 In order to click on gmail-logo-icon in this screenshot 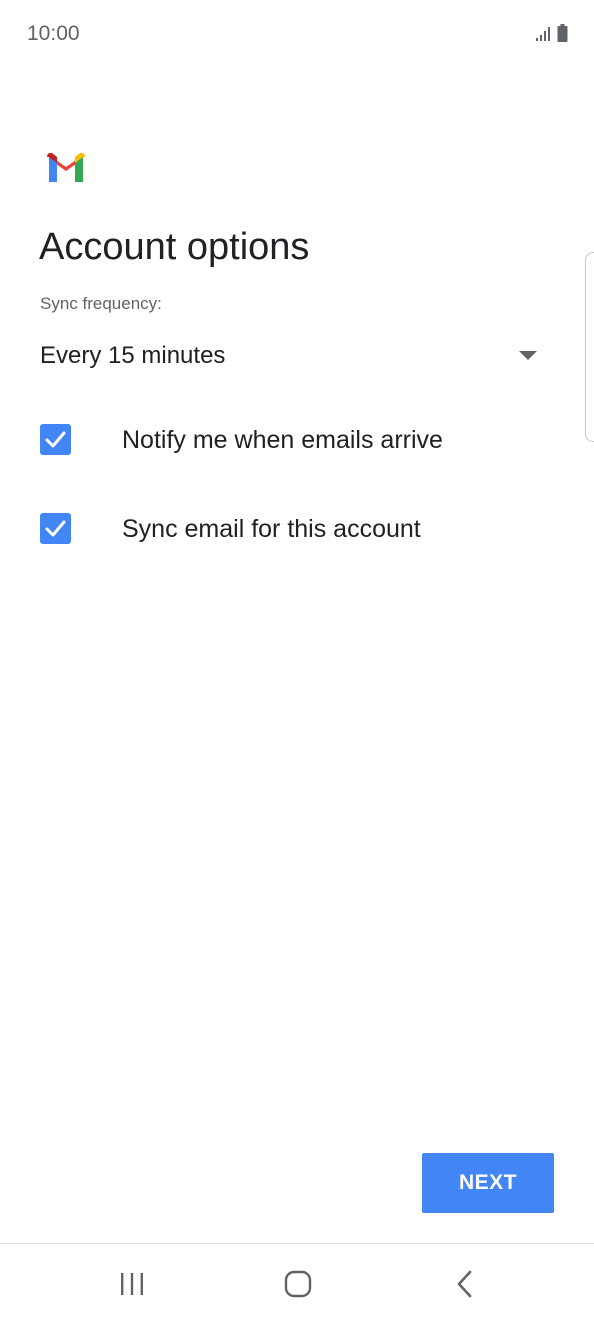, I will do `click(66, 167)`.